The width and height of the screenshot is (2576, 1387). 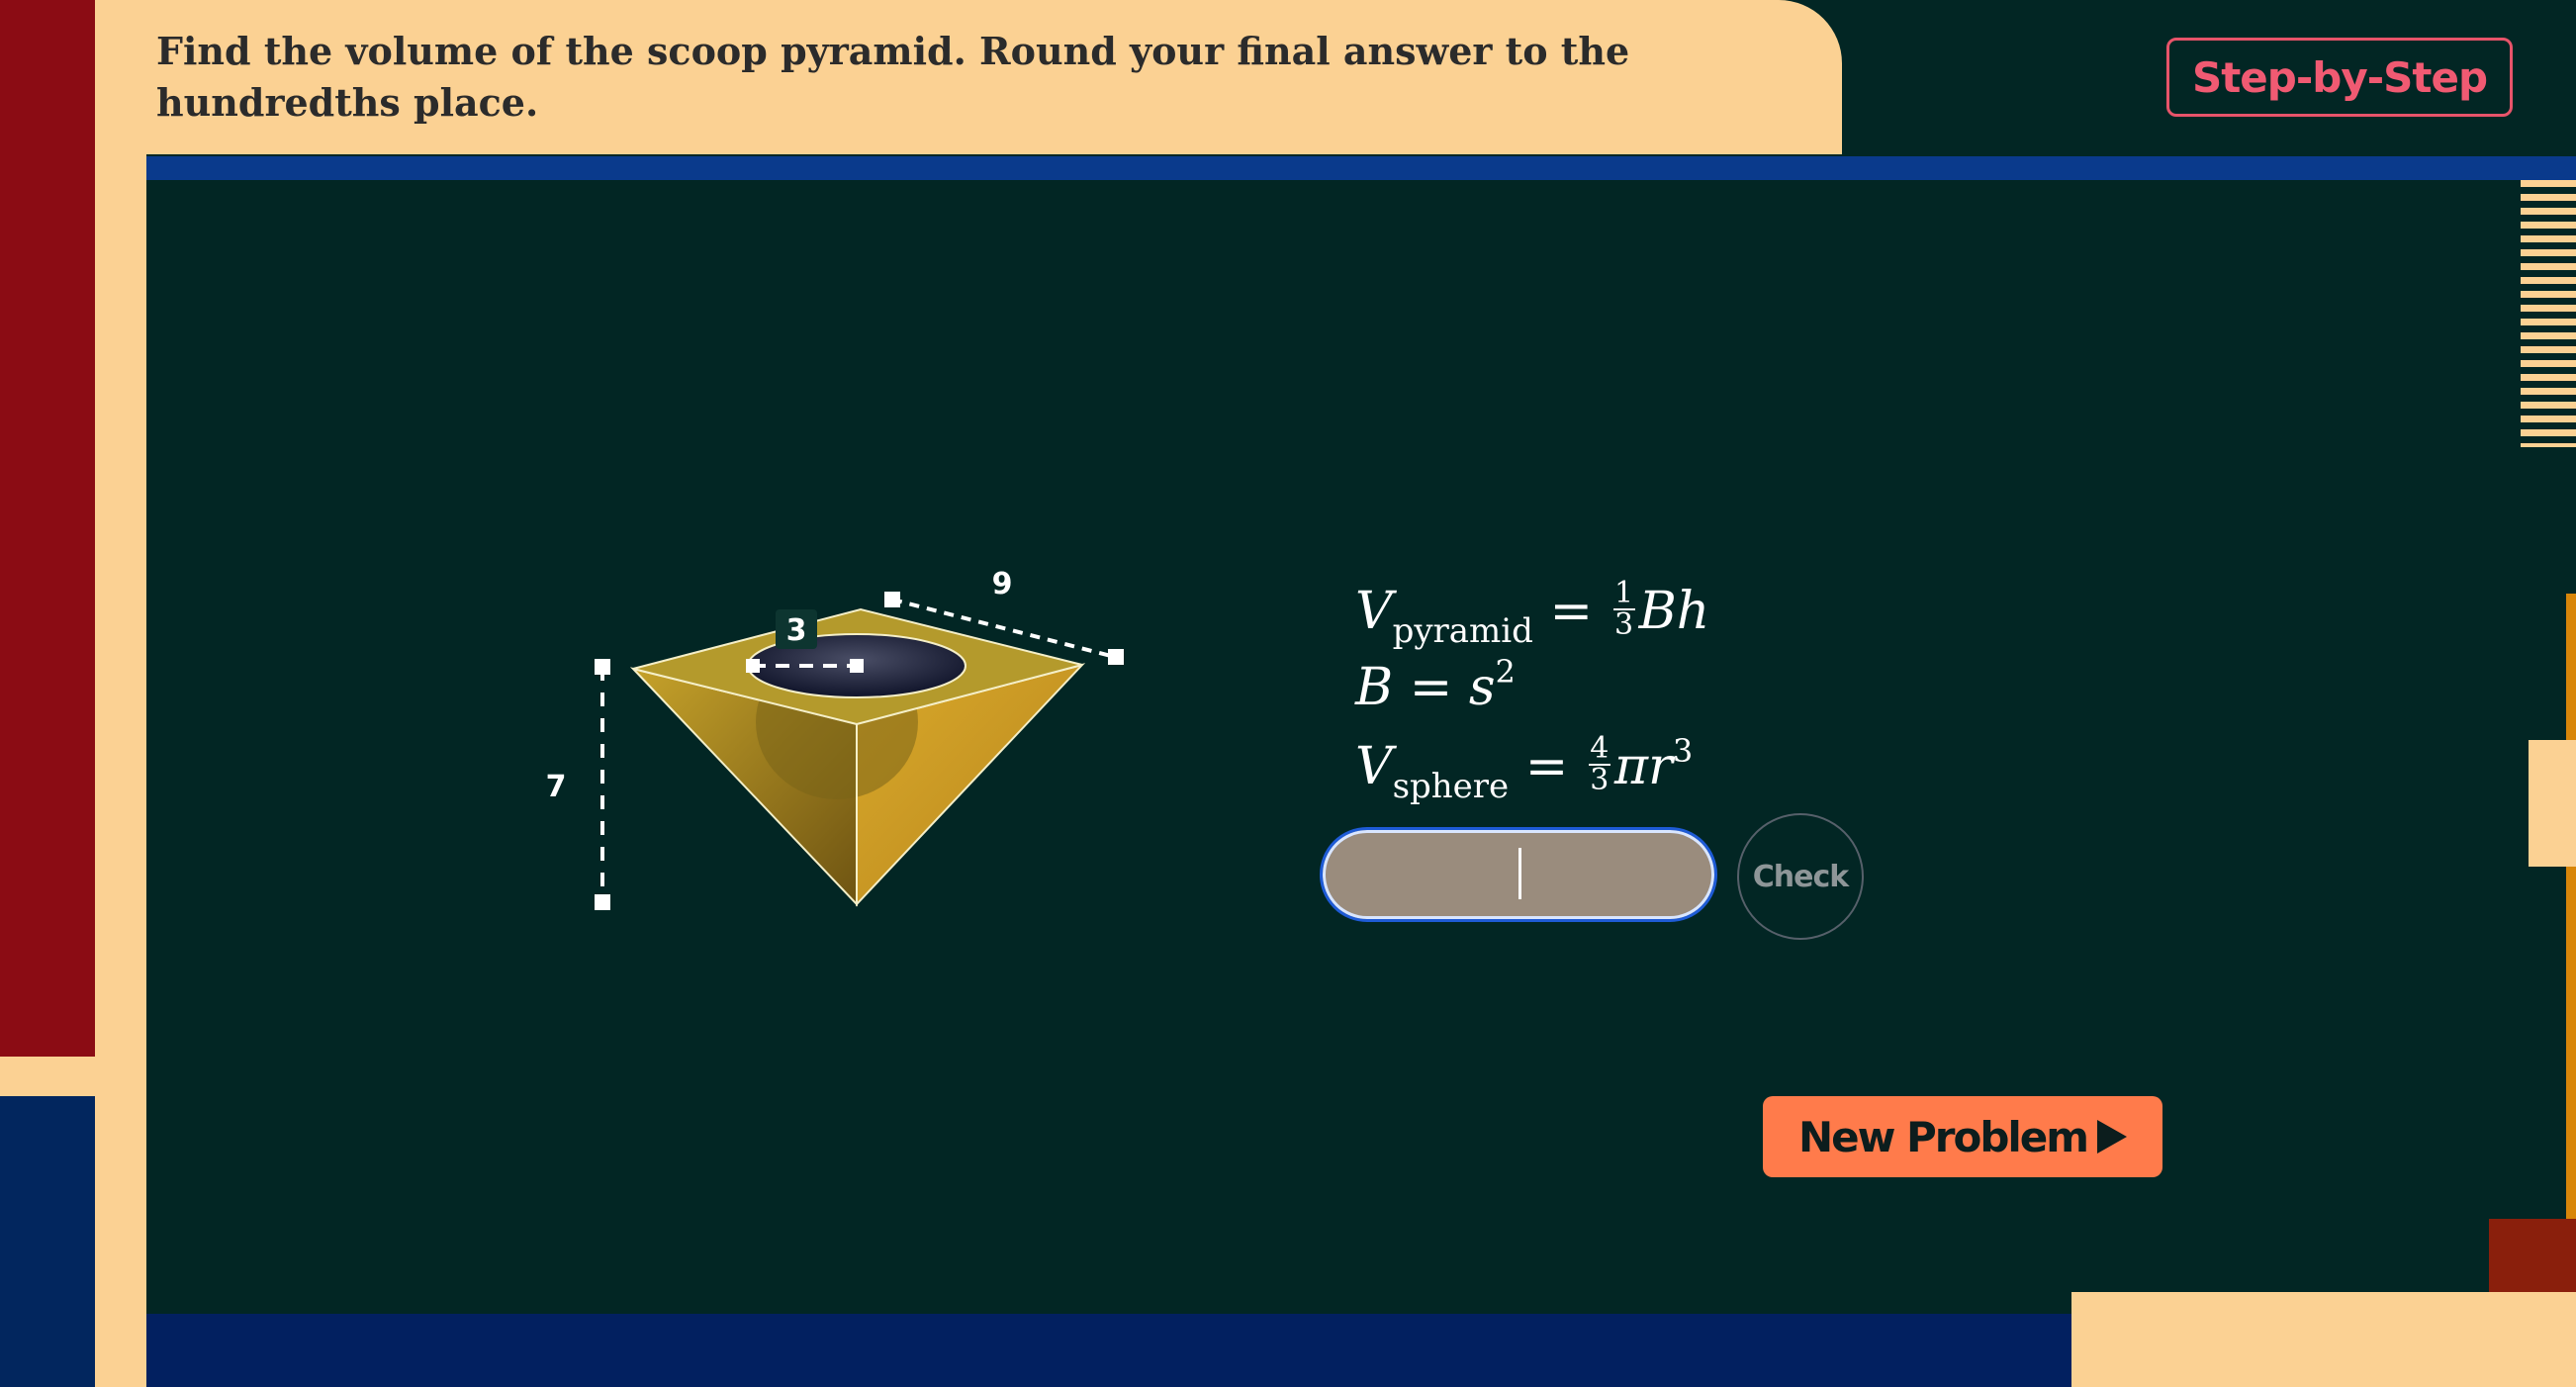 What do you see at coordinates (892, 599) in the screenshot?
I see `side-endpoint-left` at bounding box center [892, 599].